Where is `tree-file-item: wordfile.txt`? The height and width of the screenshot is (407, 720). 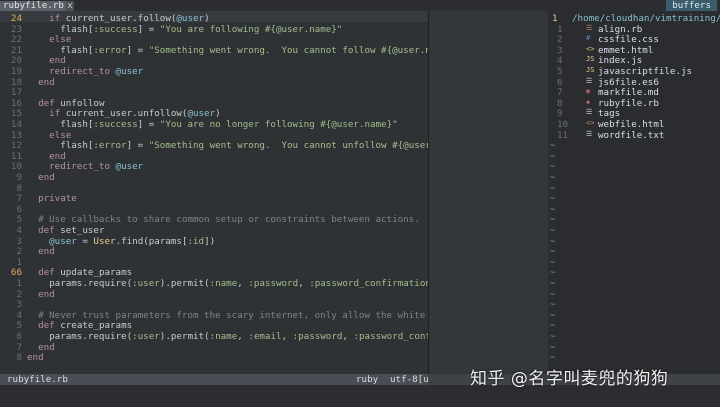
tree-file-item: wordfile.txt is located at coordinates (631, 135).